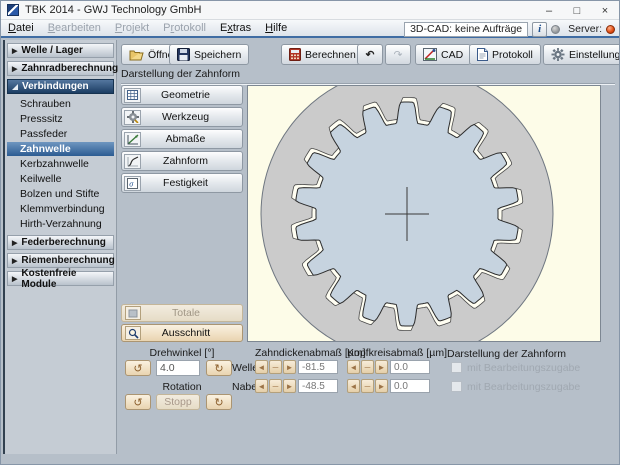 Image resolution: width=620 pixels, height=465 pixels. What do you see at coordinates (218, 54) in the screenshot?
I see `save-button-label: Speichern` at bounding box center [218, 54].